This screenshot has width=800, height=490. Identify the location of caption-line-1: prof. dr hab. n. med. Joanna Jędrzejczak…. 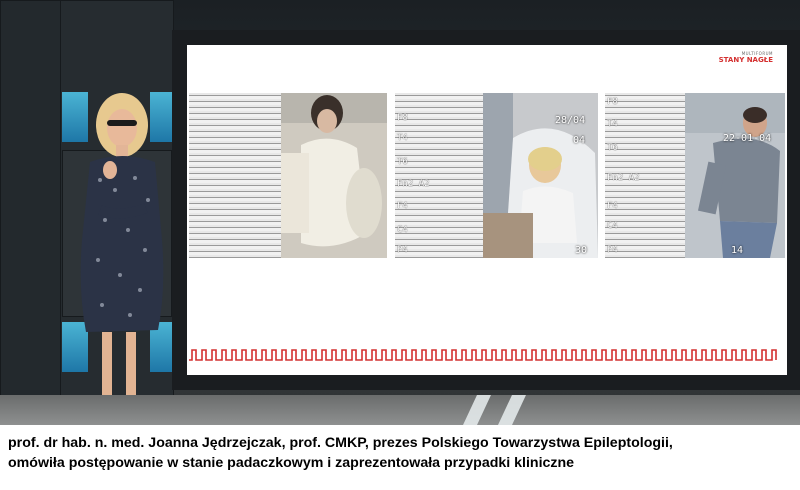
(340, 443).